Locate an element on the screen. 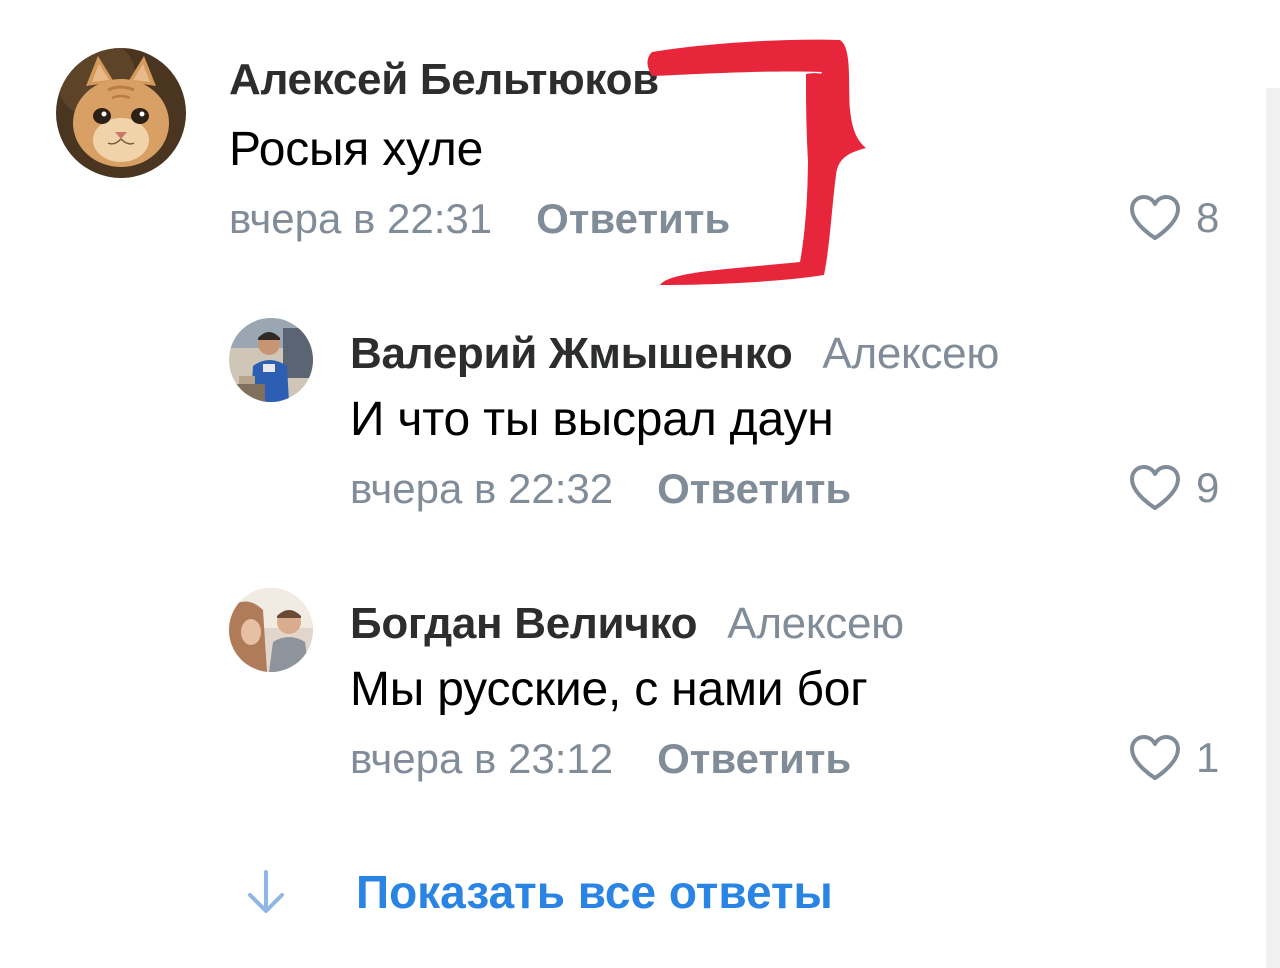 The width and height of the screenshot is (1280, 968). like-button: 8 is located at coordinates (1173, 218).